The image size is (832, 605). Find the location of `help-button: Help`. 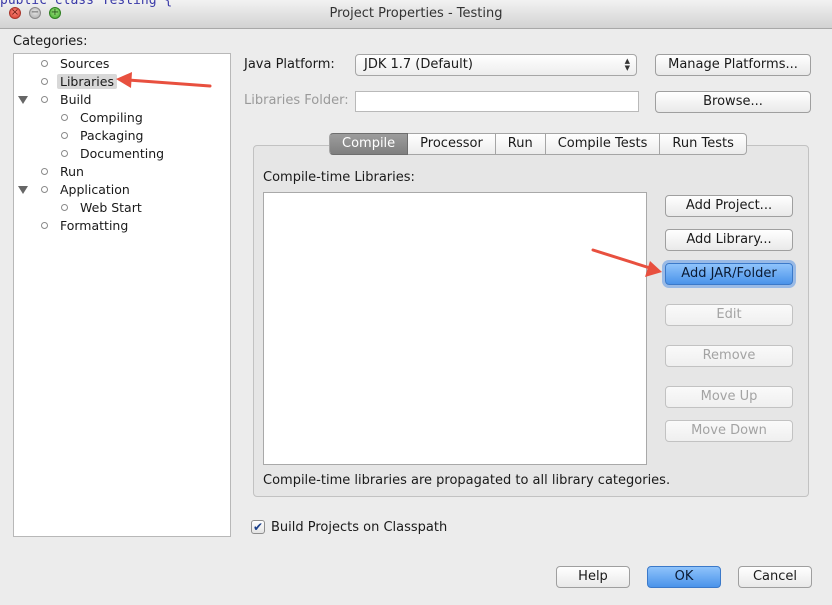

help-button: Help is located at coordinates (593, 577).